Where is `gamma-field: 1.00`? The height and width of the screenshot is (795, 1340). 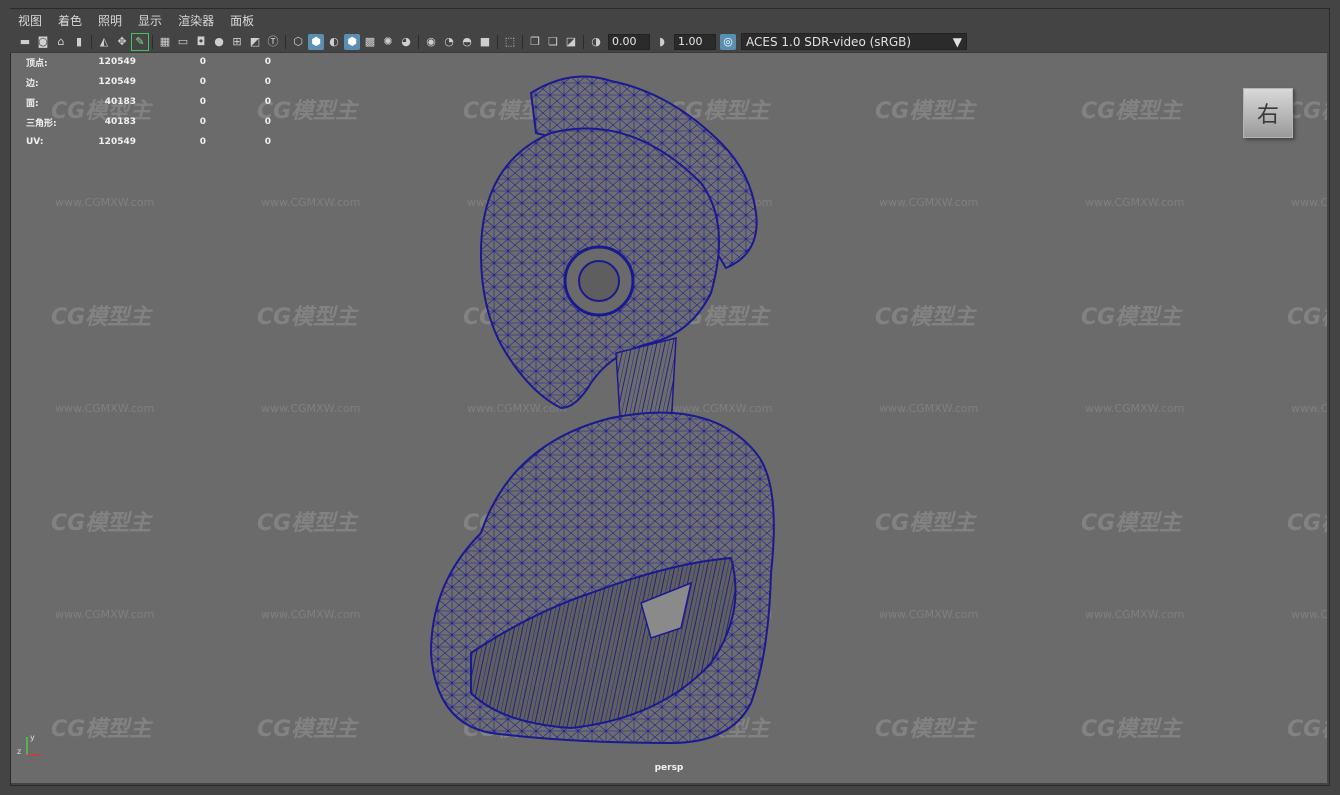 gamma-field: 1.00 is located at coordinates (695, 41).